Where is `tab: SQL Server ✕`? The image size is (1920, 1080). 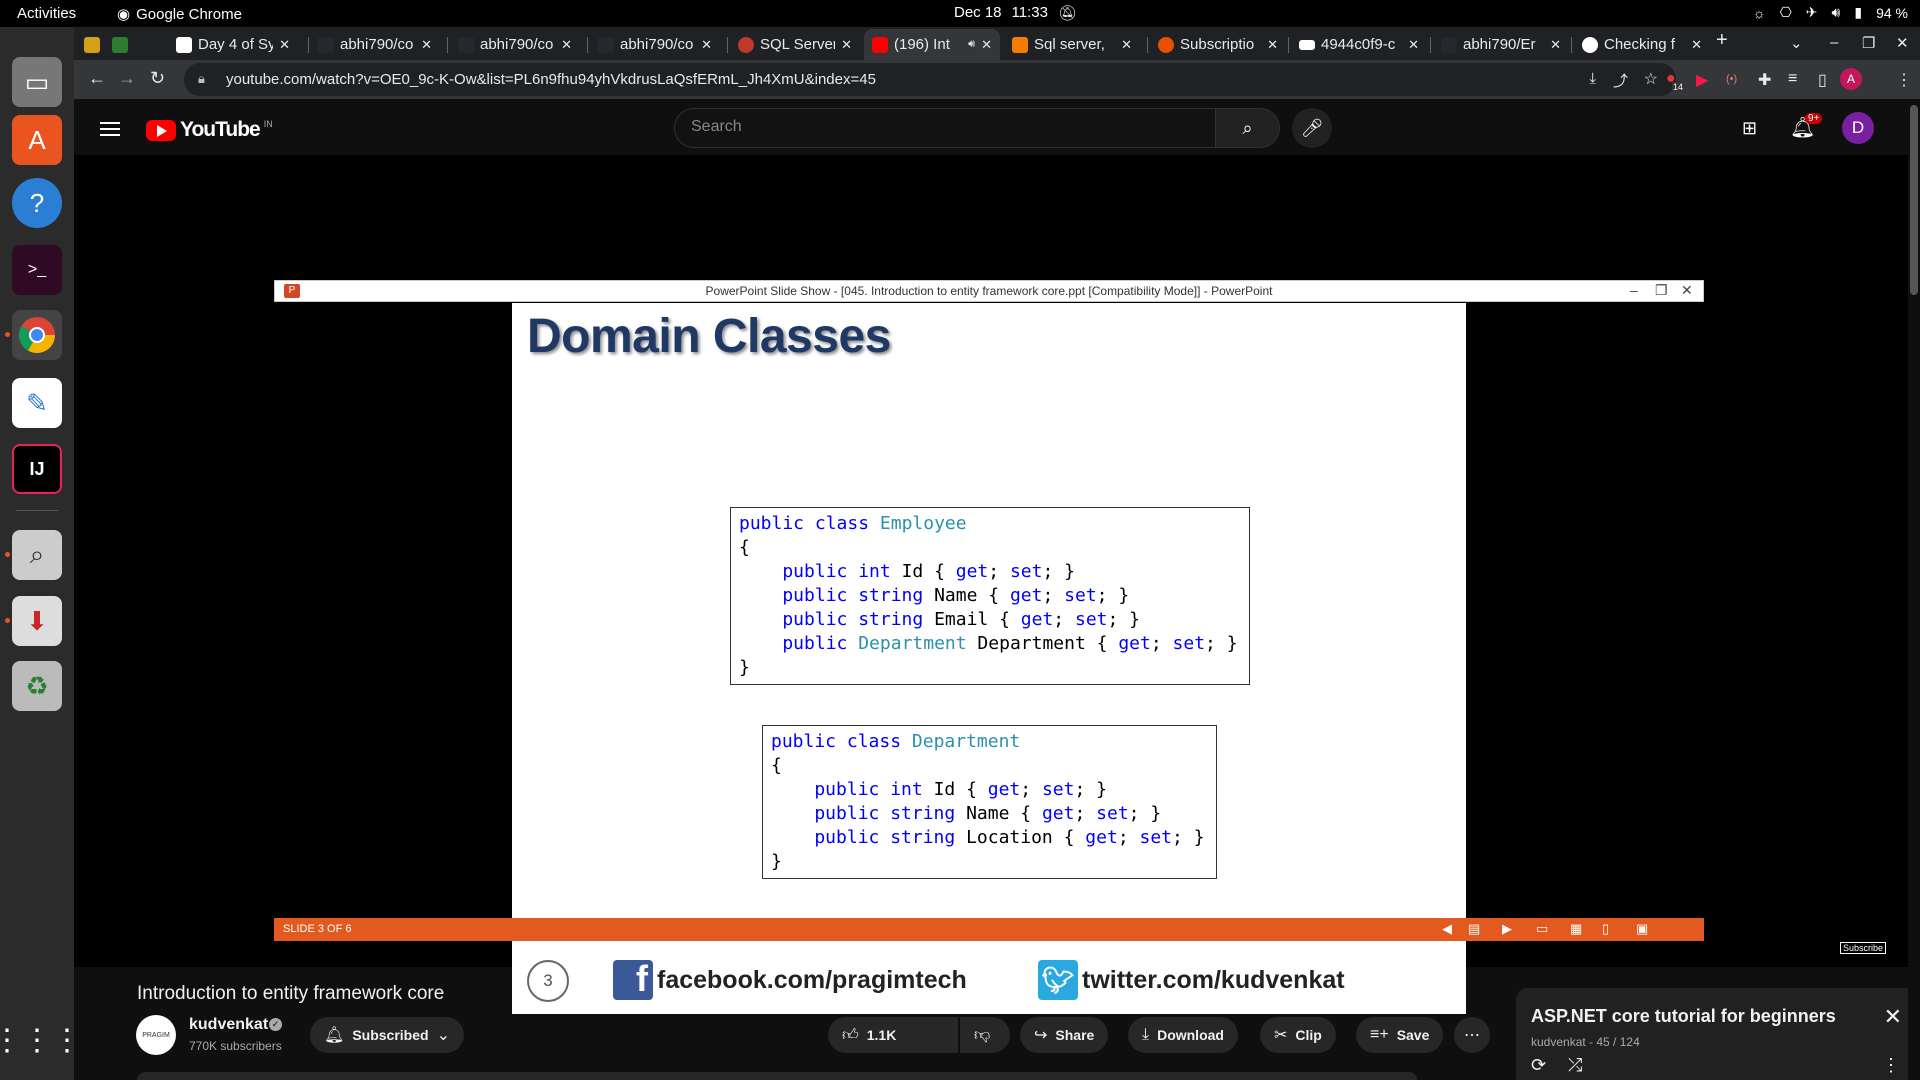
tab: SQL Server ✕ is located at coordinates (795, 44).